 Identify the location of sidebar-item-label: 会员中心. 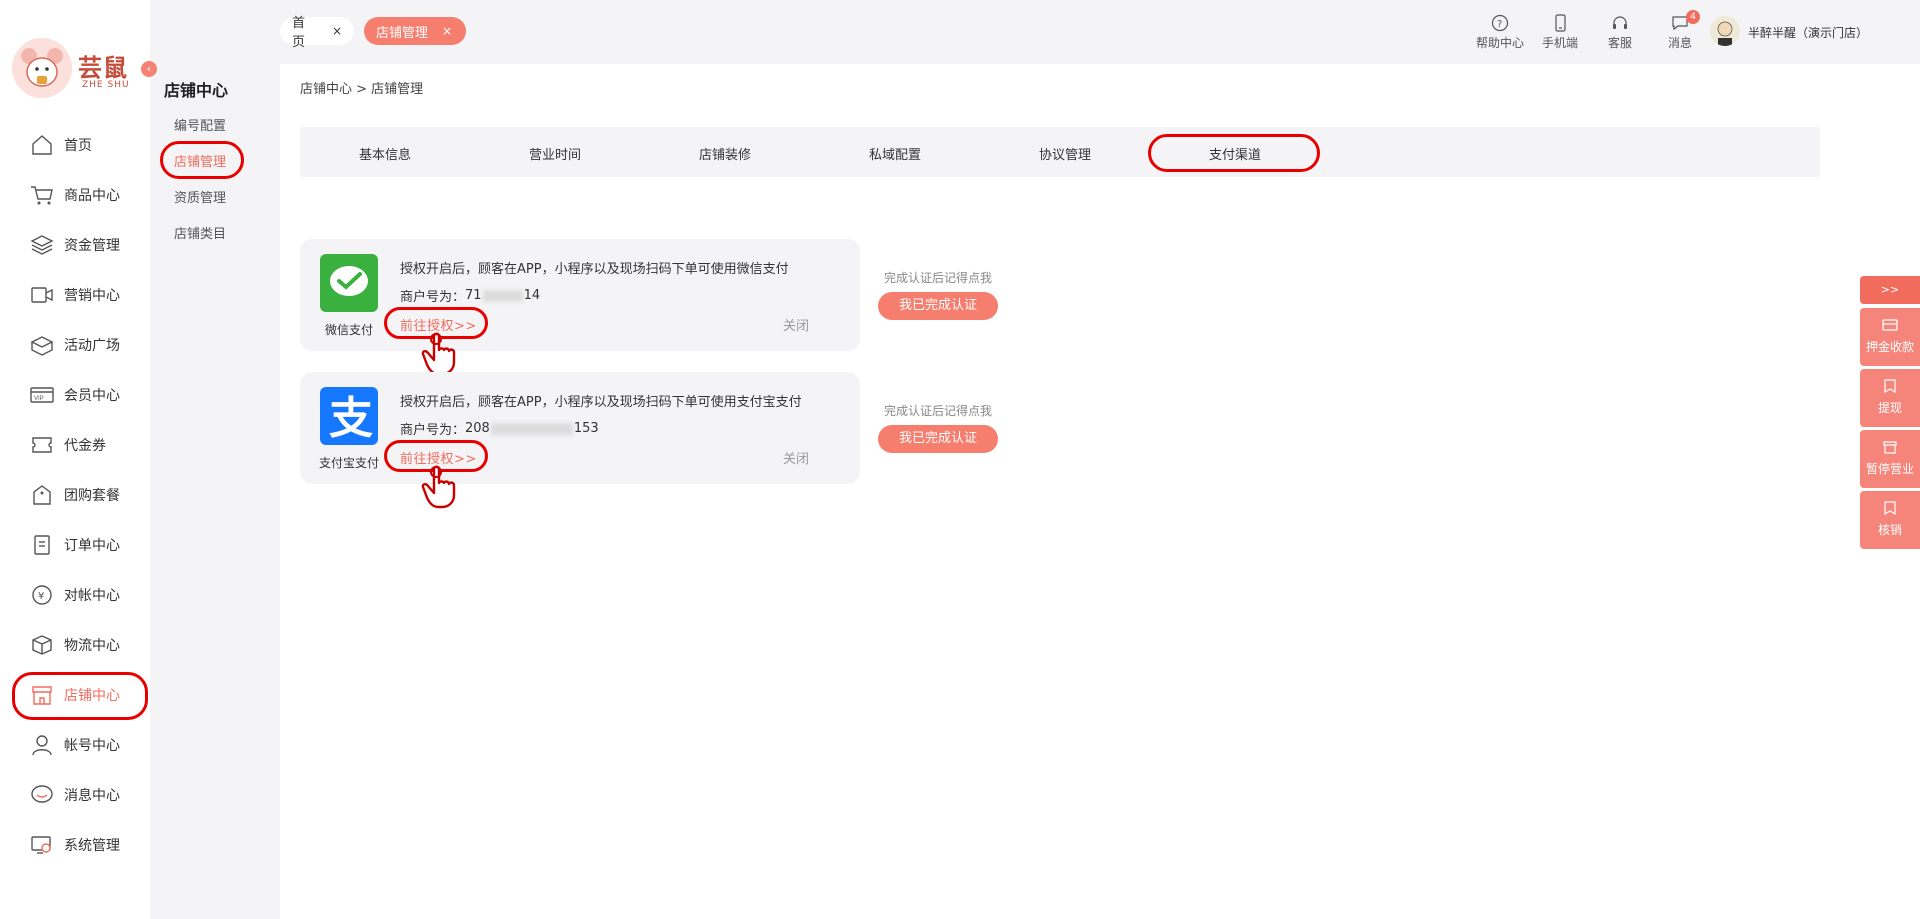
(92, 396).